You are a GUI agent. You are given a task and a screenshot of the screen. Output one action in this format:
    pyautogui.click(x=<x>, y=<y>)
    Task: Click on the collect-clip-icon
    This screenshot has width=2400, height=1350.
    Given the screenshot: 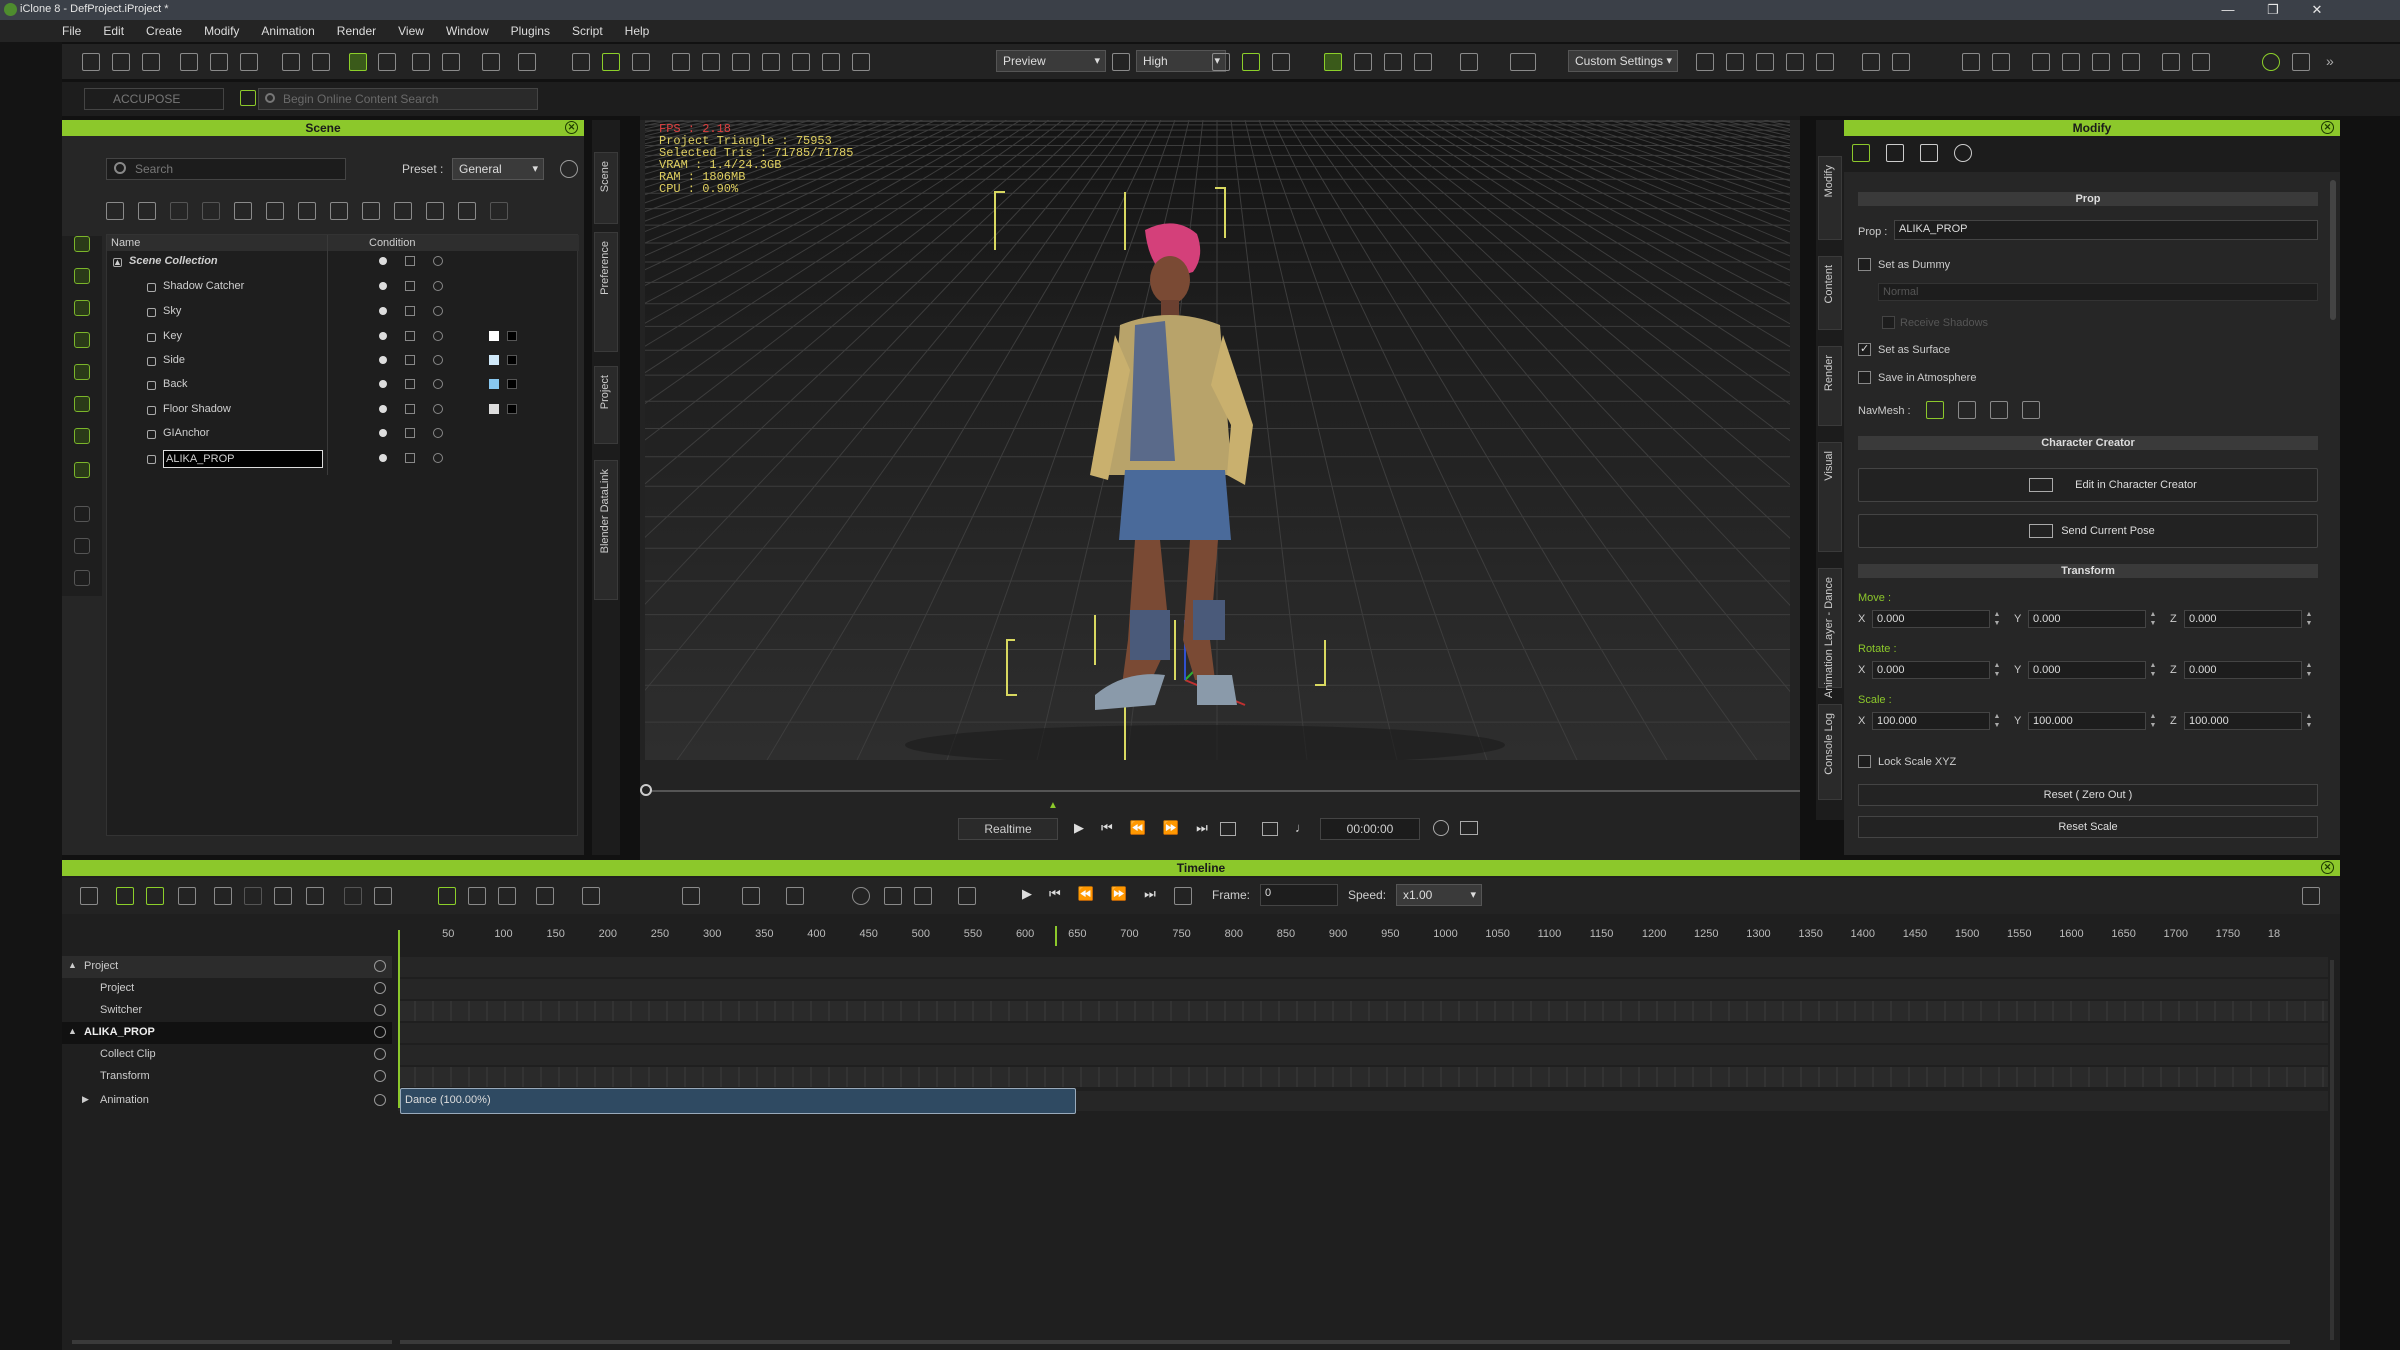 What is the action you would take?
    pyautogui.click(x=125, y=896)
    